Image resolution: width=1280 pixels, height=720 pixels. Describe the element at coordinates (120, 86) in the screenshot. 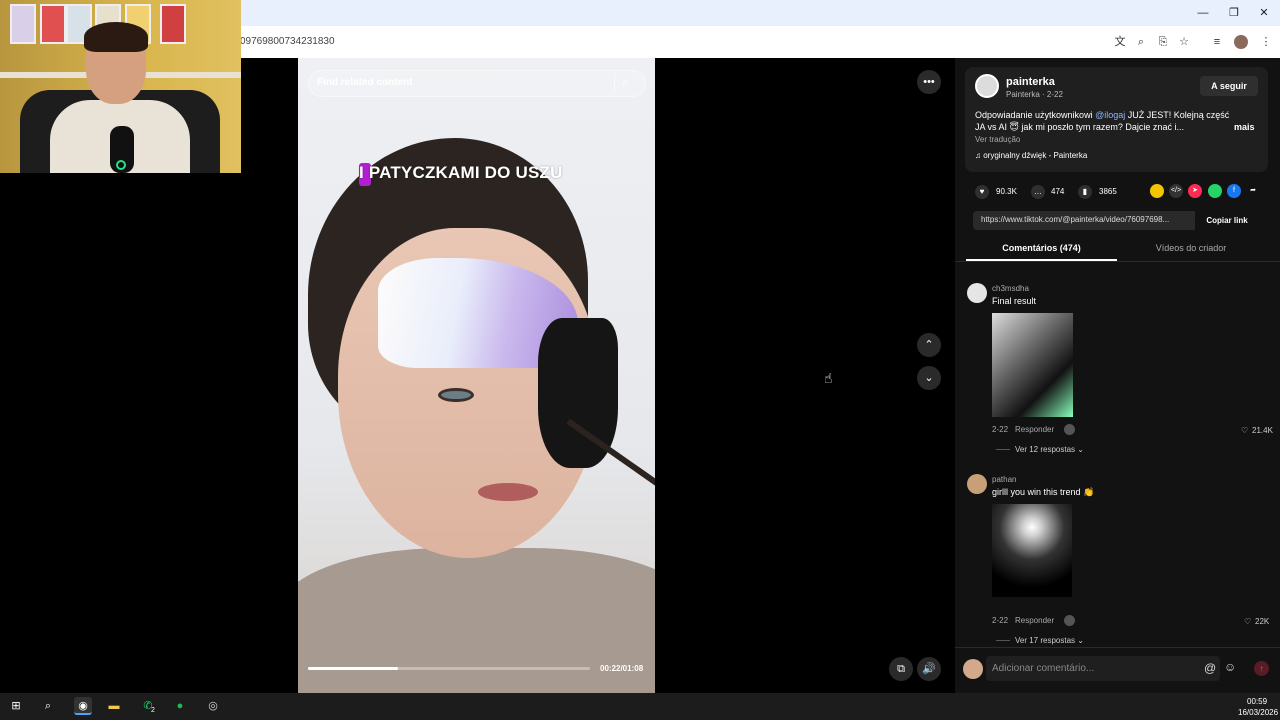

I see `webcam-overlay` at that location.